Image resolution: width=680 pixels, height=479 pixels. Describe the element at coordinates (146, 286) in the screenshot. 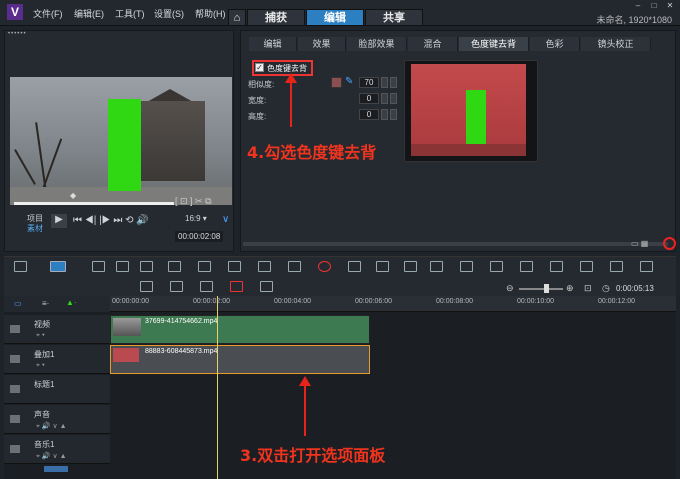

I see `smart-proxy-icon` at that location.